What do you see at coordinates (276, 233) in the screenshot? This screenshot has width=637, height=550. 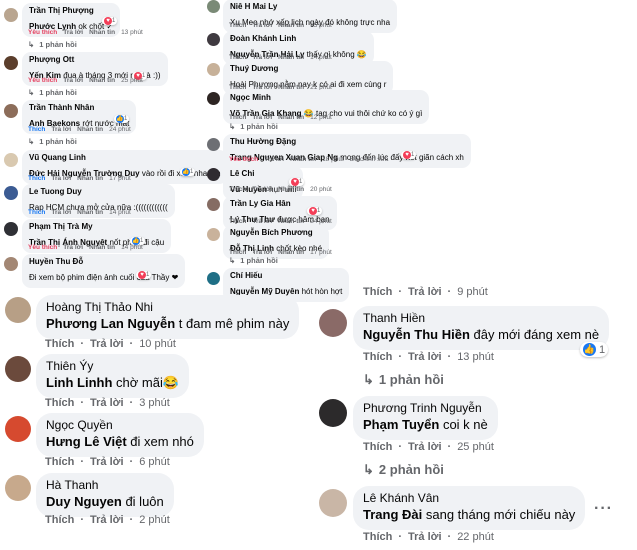 I see `commenter-name: Nguyễn Bích Phương` at bounding box center [276, 233].